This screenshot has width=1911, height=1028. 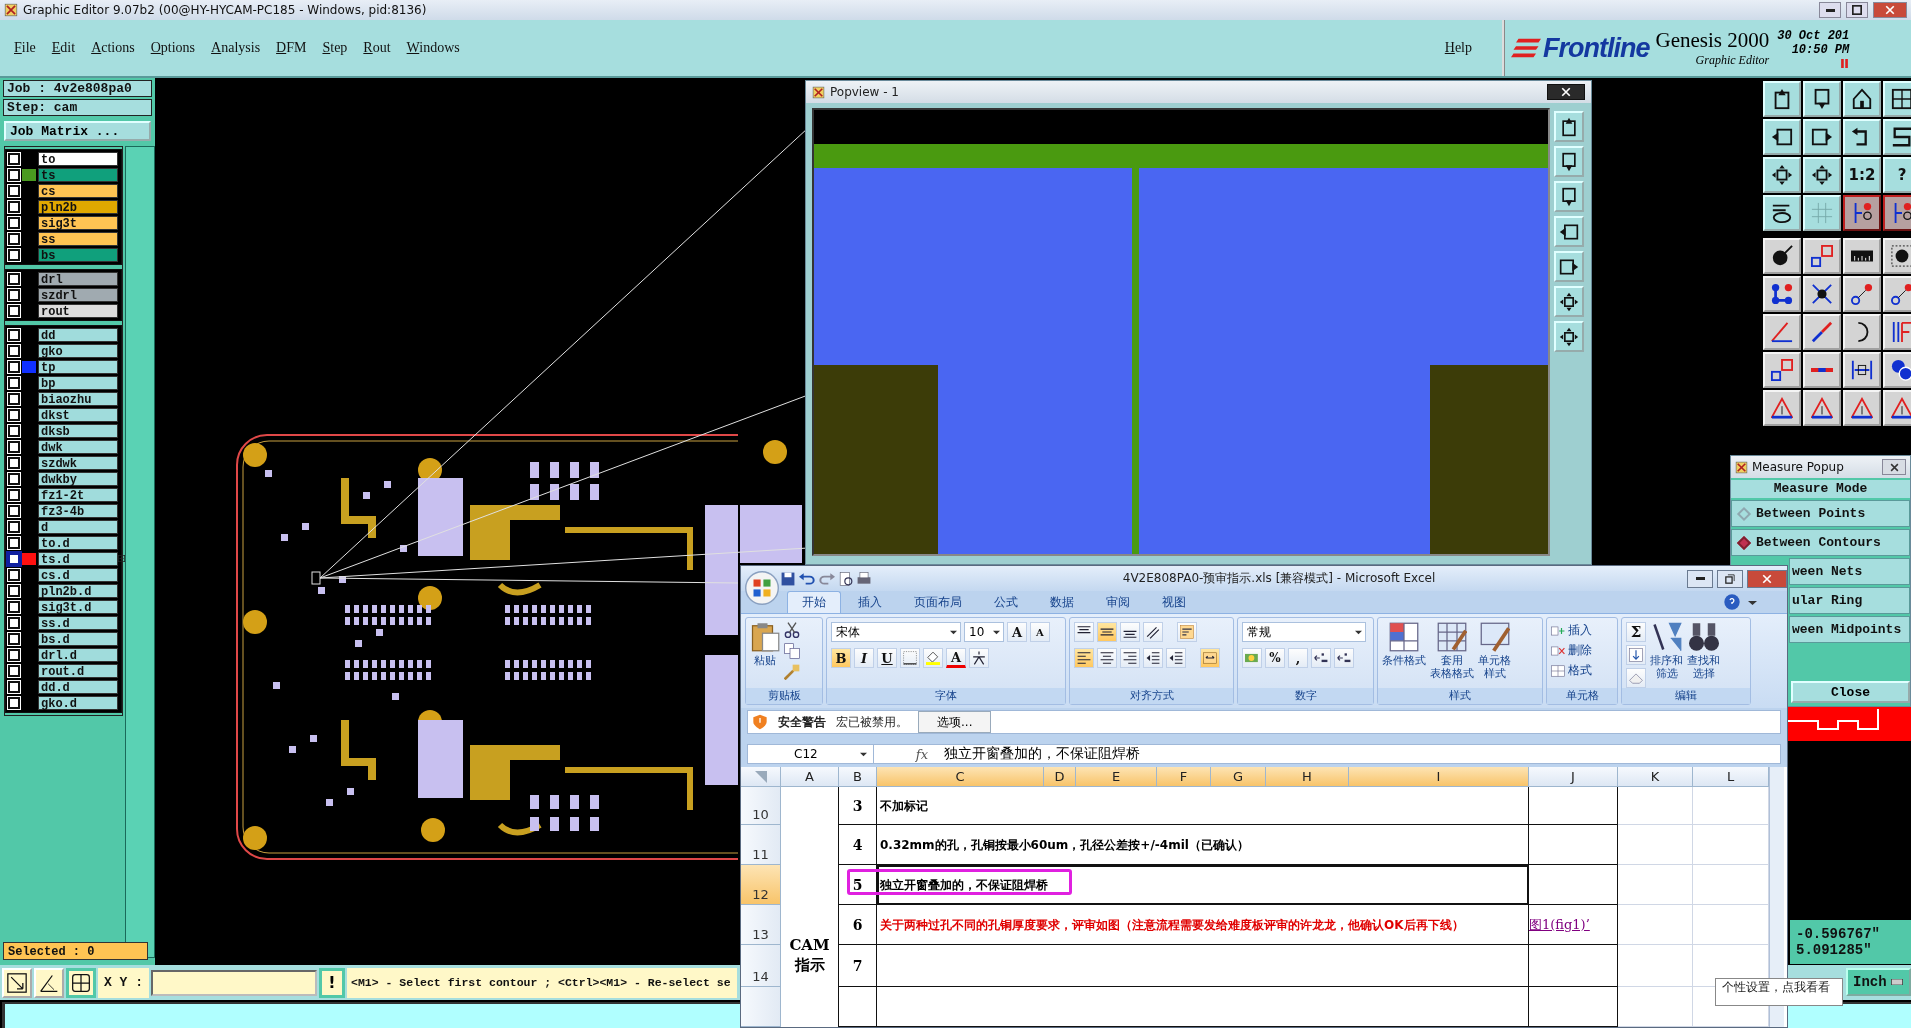 What do you see at coordinates (78, 239) in the screenshot?
I see `layer-name: ss` at bounding box center [78, 239].